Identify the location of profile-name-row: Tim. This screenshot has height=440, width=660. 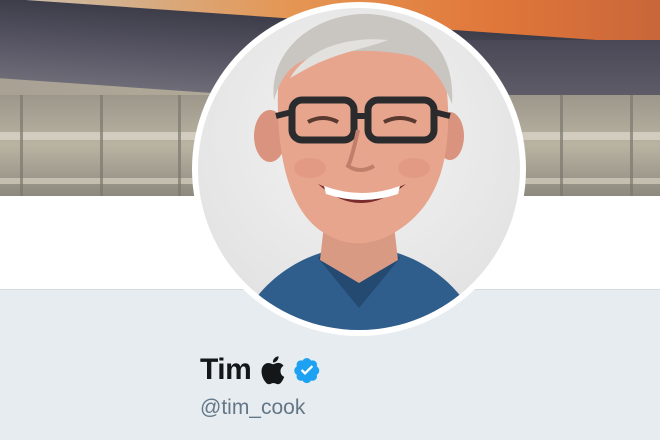
(260, 370).